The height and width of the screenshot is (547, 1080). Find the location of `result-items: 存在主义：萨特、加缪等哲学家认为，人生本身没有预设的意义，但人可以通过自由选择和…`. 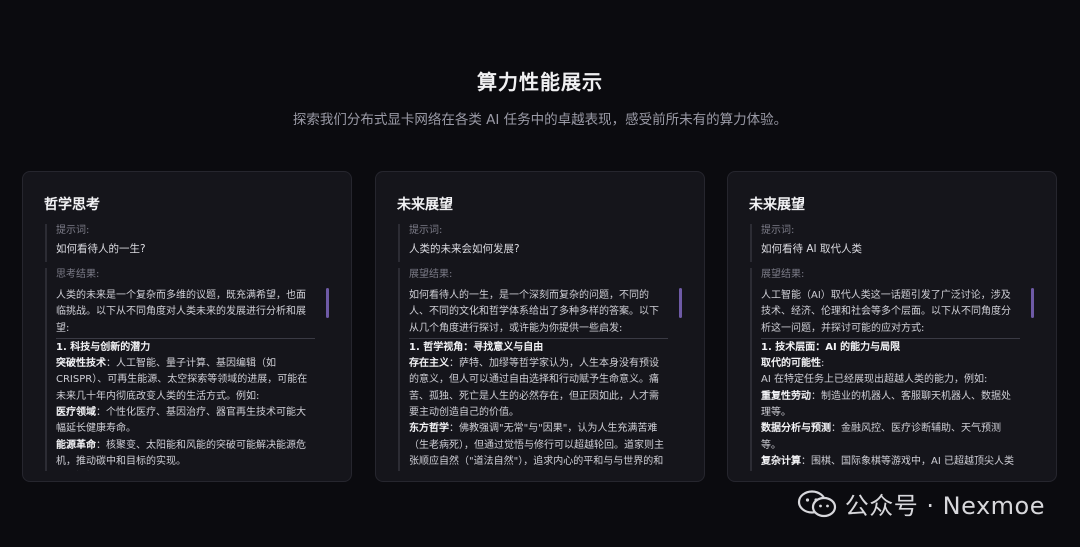

result-items: 存在主义：萨特、加缪等哲学家认为，人生本身没有预设的意义，但人可以通过自由选择和… is located at coordinates (538, 413).